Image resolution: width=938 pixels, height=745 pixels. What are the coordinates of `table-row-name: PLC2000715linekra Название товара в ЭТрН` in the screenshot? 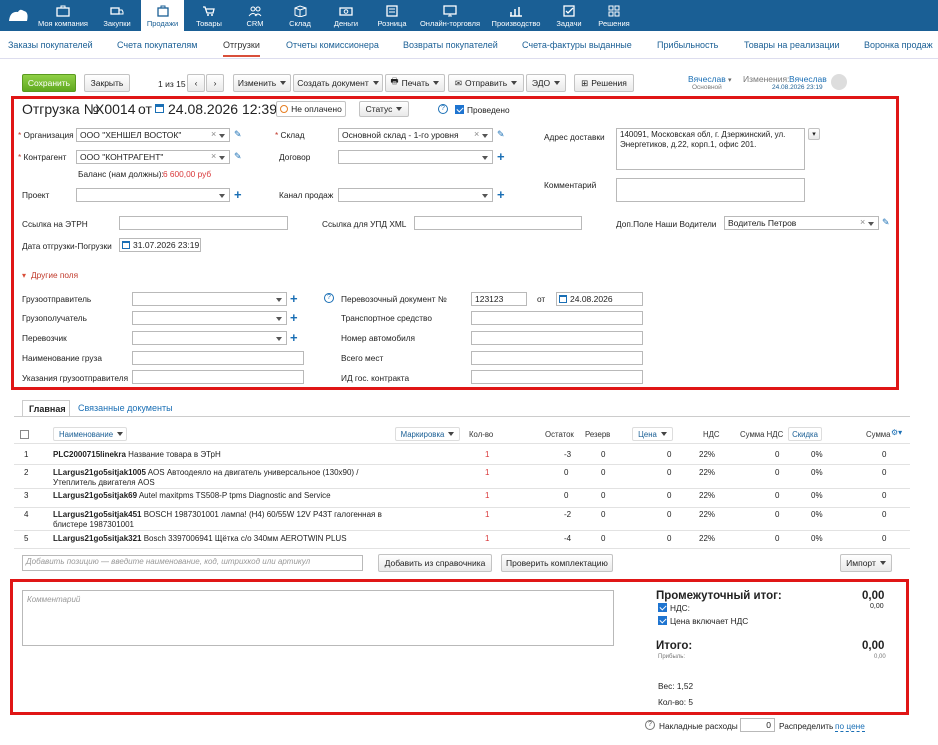 It's located at (137, 455).